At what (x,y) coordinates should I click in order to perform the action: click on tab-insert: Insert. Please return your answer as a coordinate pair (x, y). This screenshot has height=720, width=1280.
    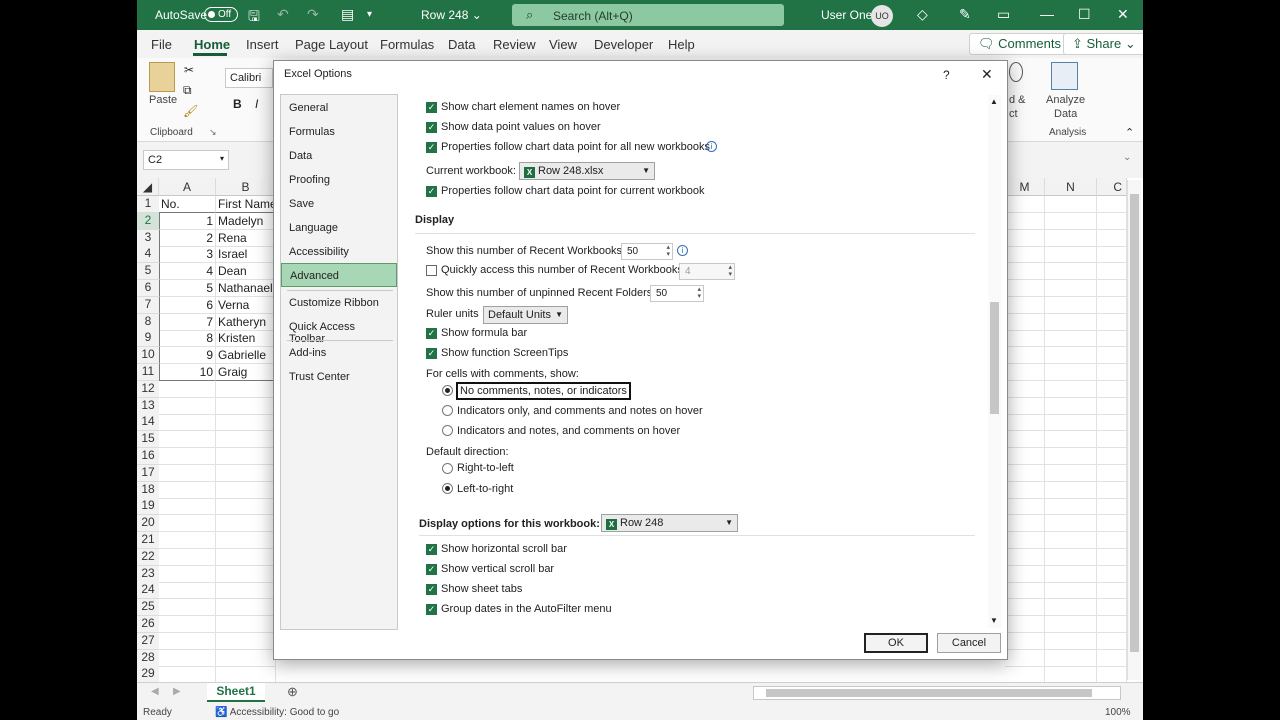
    Looking at the image, I should click on (262, 44).